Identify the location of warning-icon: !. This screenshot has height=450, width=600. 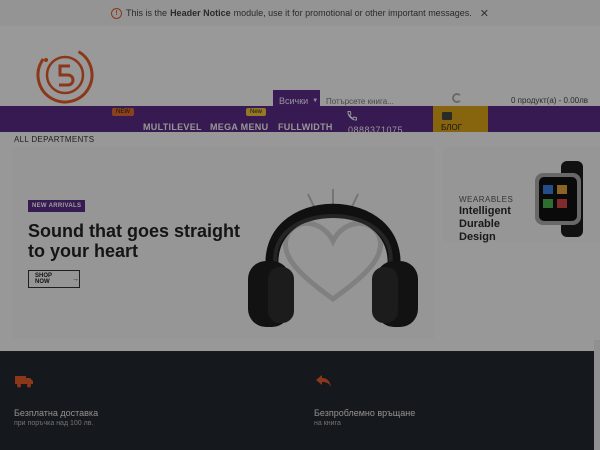
(117, 13).